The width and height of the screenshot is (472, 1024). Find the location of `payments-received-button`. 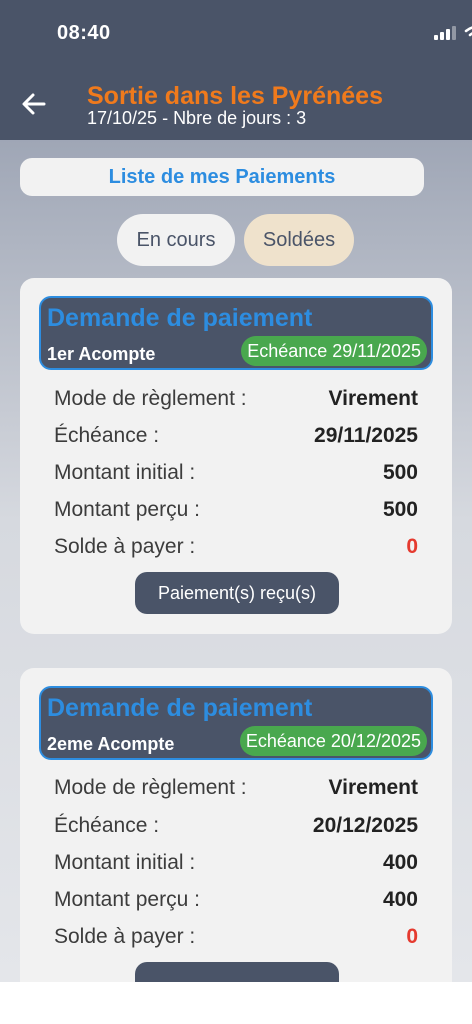

payments-received-button is located at coordinates (237, 972).